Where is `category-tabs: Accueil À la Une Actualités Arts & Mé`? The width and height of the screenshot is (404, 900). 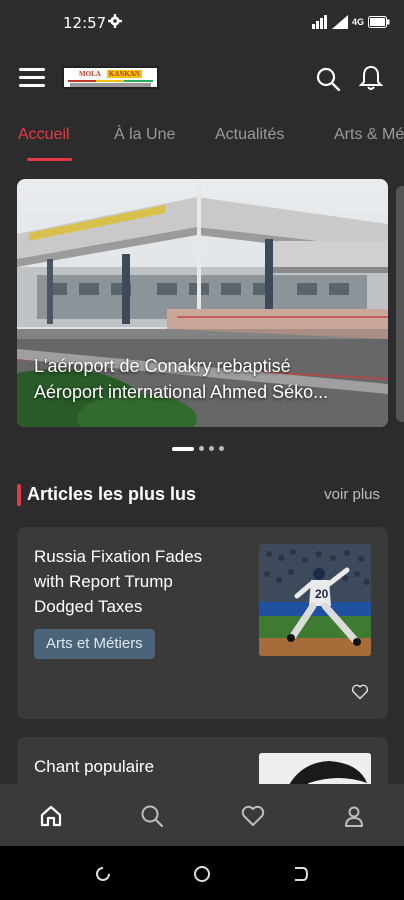
category-tabs: Accueil À la Une Actualités Arts & Mé is located at coordinates (202, 138).